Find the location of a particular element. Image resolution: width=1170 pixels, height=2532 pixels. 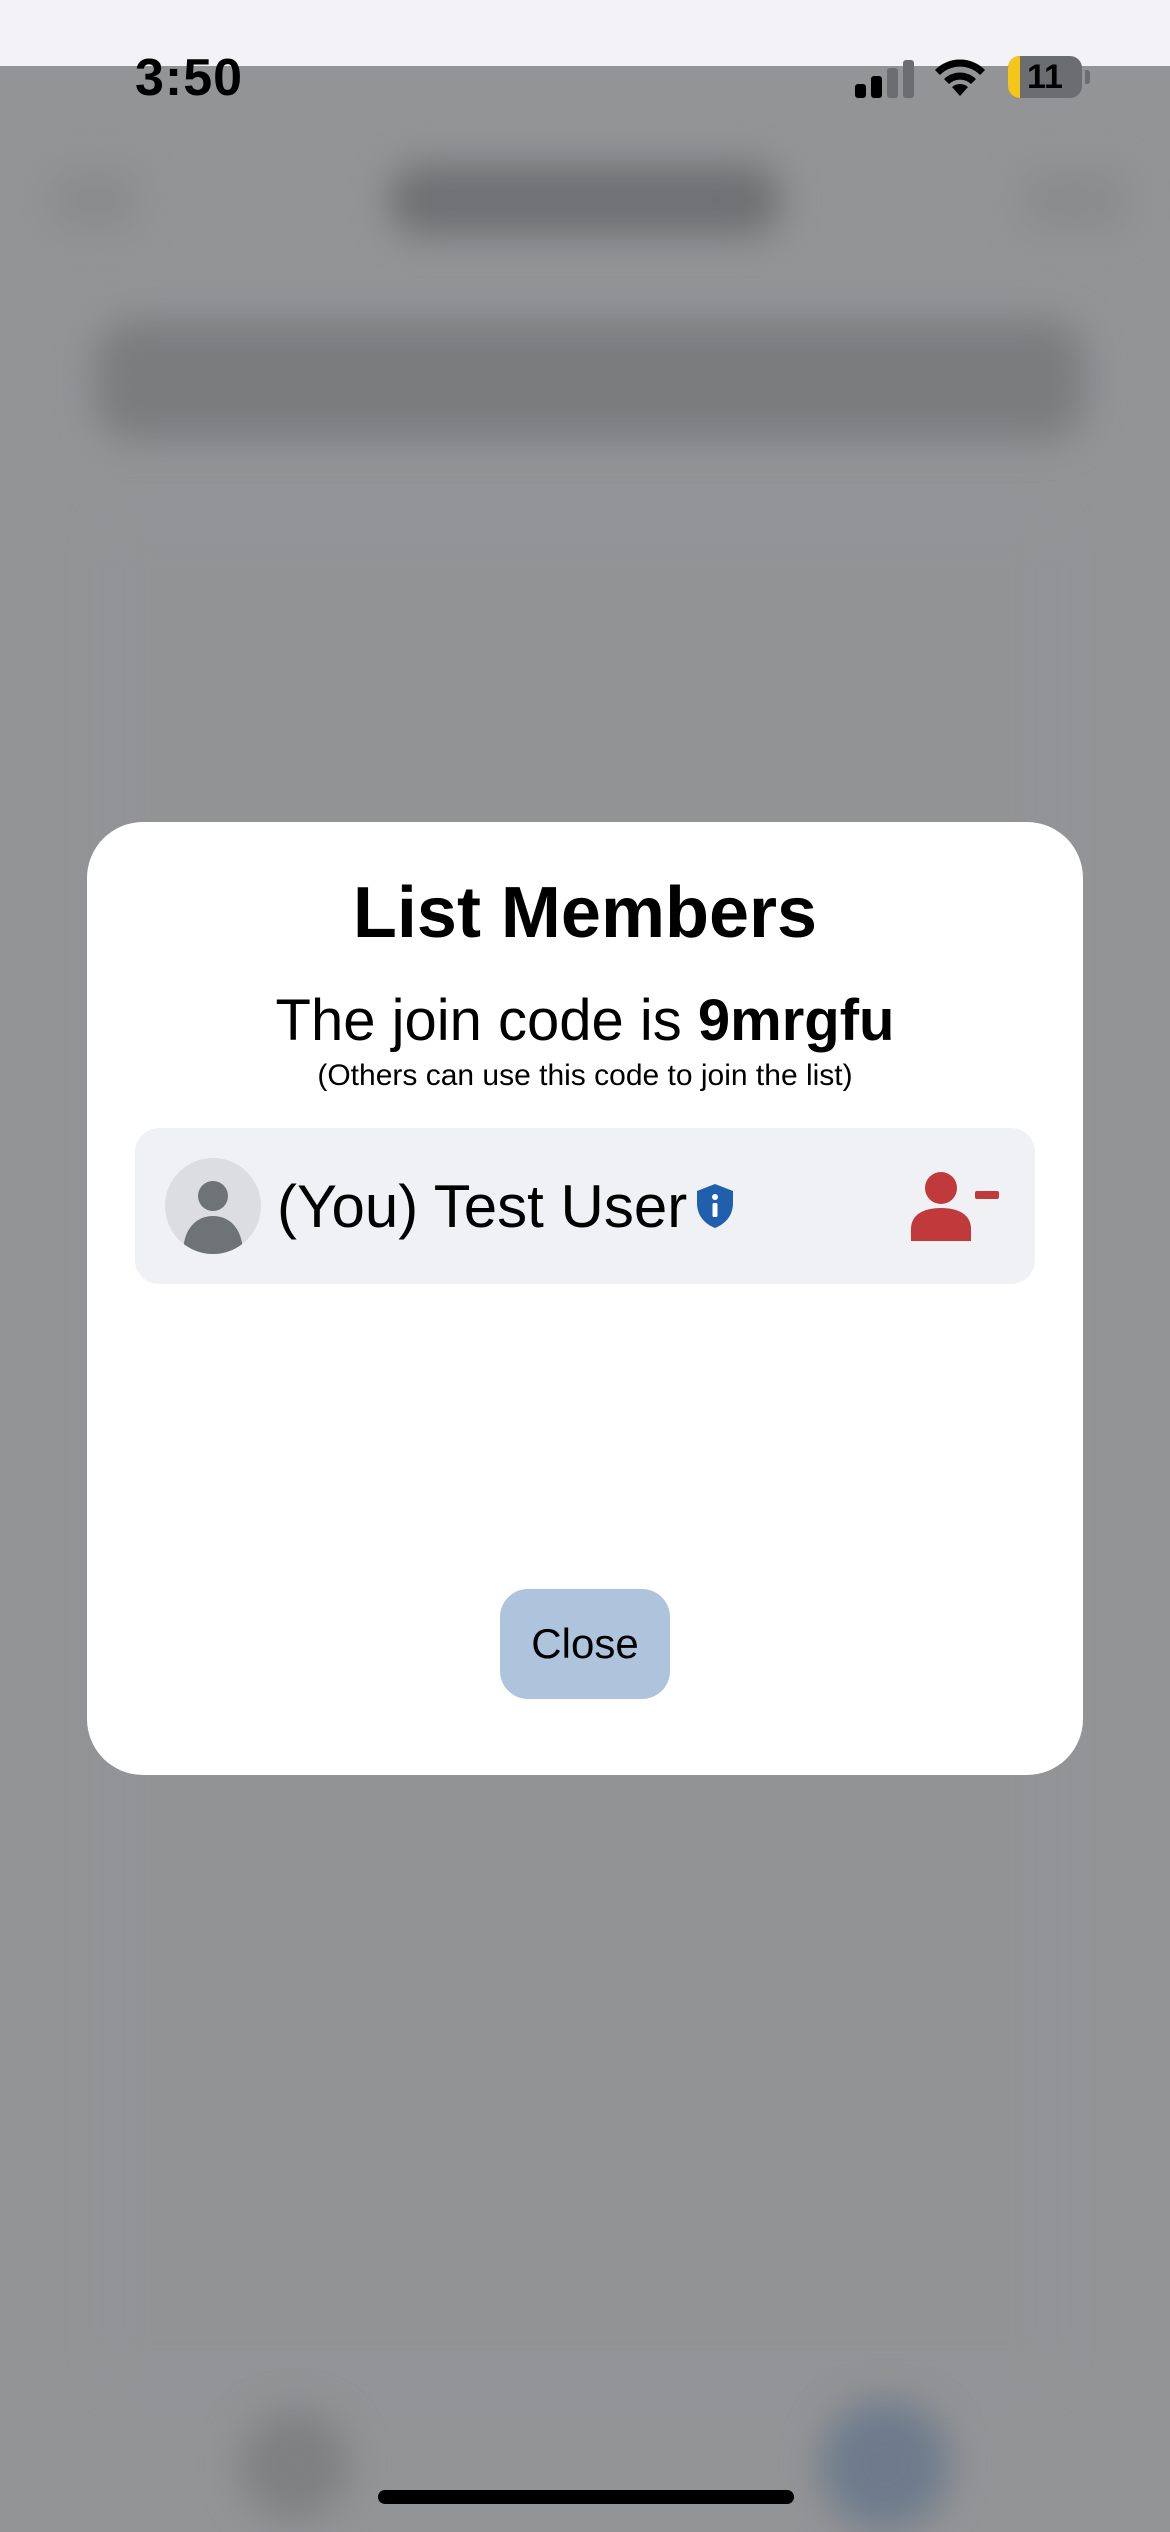

join-code: 9mrgfu is located at coordinates (796, 1020).